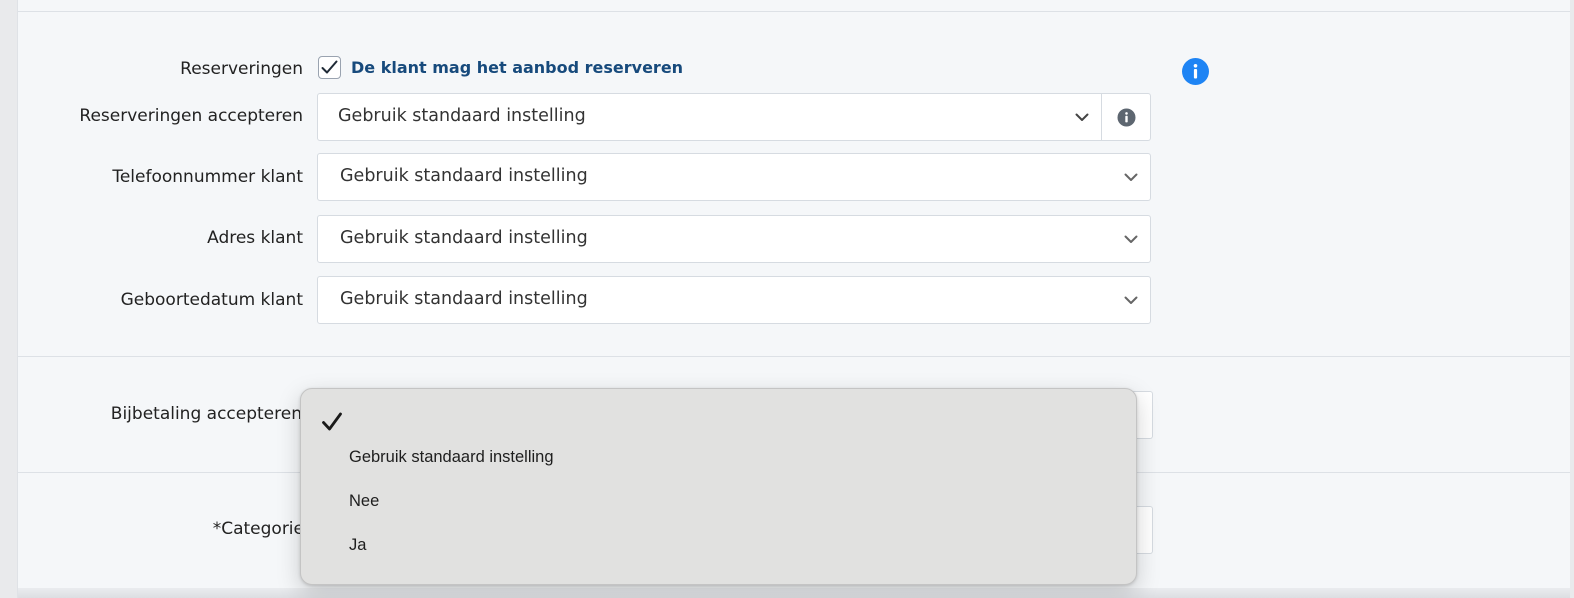 The height and width of the screenshot is (598, 1574). Describe the element at coordinates (255, 238) in the screenshot. I see `address-label: Adres klant` at that location.